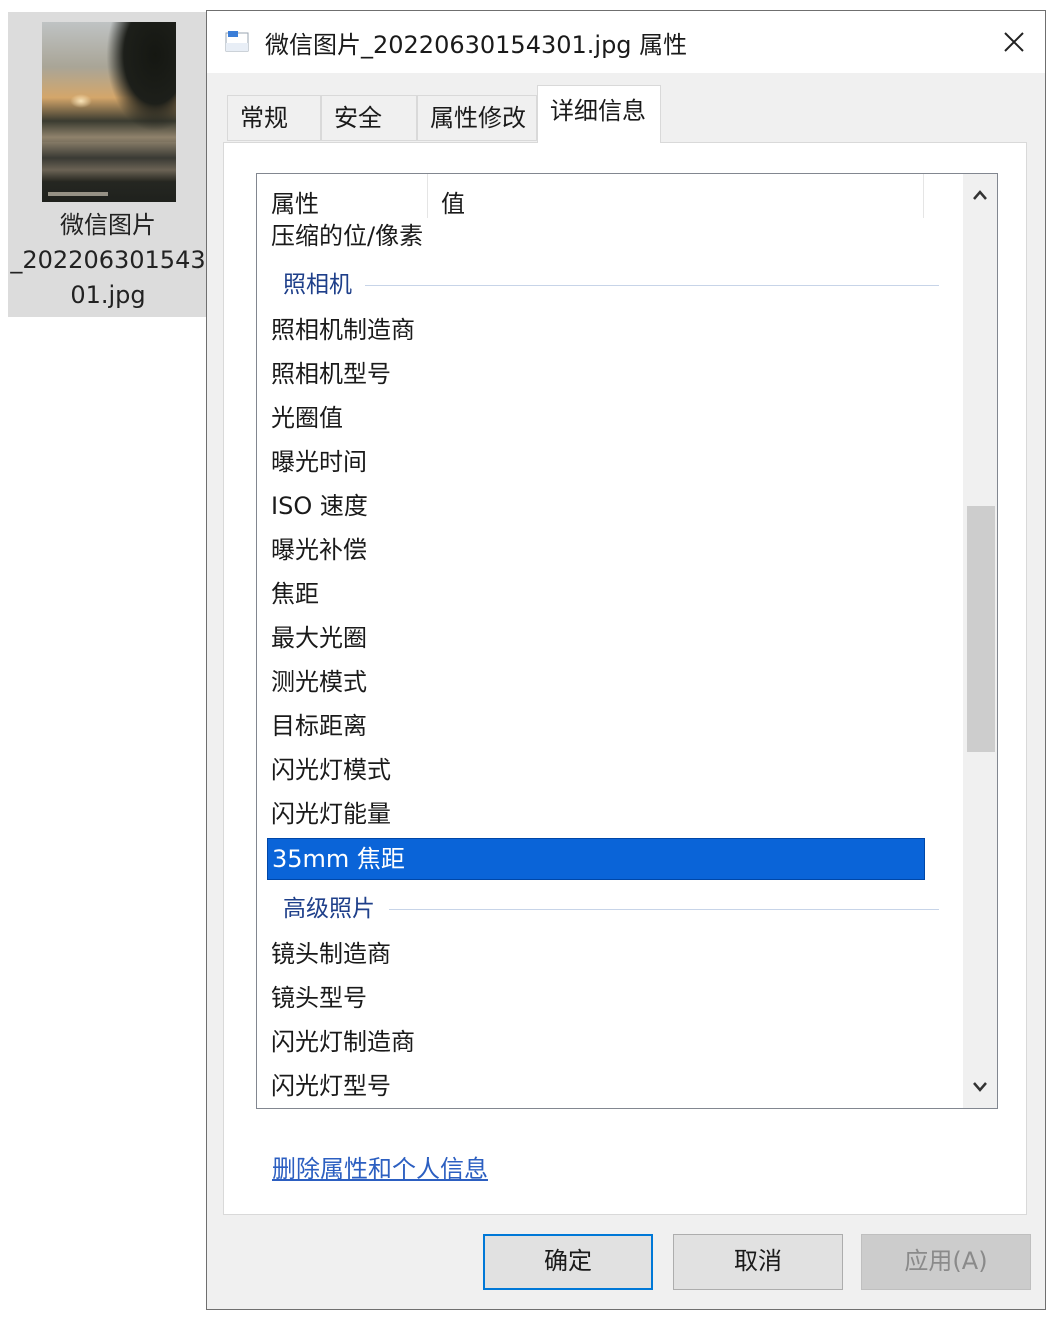 The image size is (1052, 1324). I want to click on cancel-button: 取消, so click(758, 1262).